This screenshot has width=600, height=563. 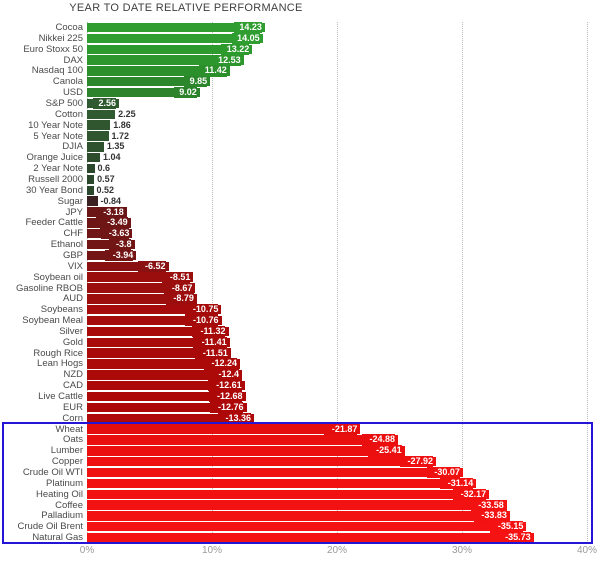 What do you see at coordinates (186, 8) in the screenshot?
I see `chart-title: YEAR TO DATE RELATIVE PERFORMANCE` at bounding box center [186, 8].